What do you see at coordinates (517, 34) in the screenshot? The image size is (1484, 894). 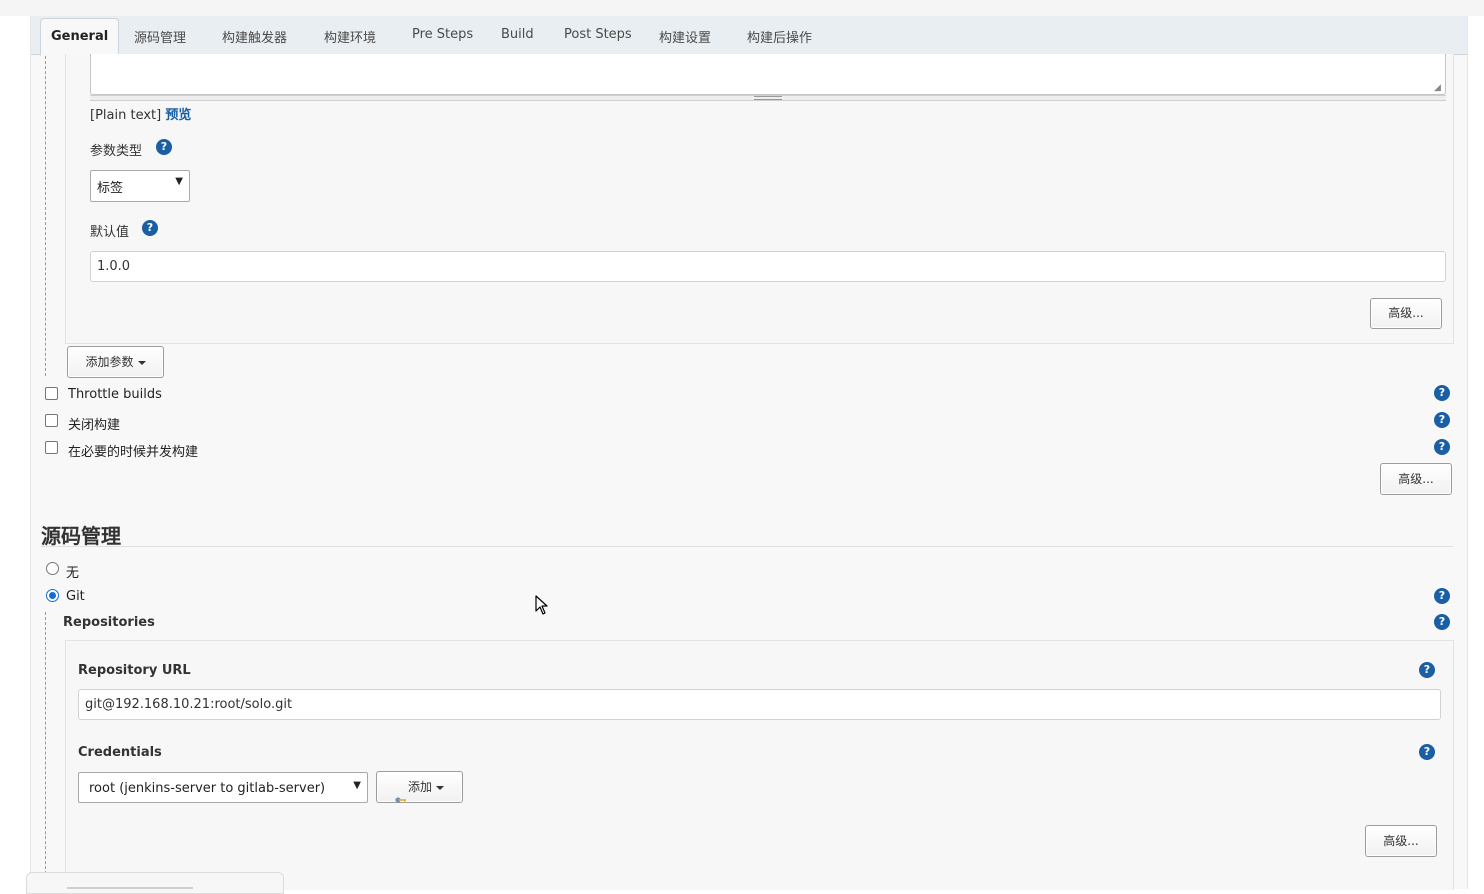 I see `tab-build: Build` at bounding box center [517, 34].